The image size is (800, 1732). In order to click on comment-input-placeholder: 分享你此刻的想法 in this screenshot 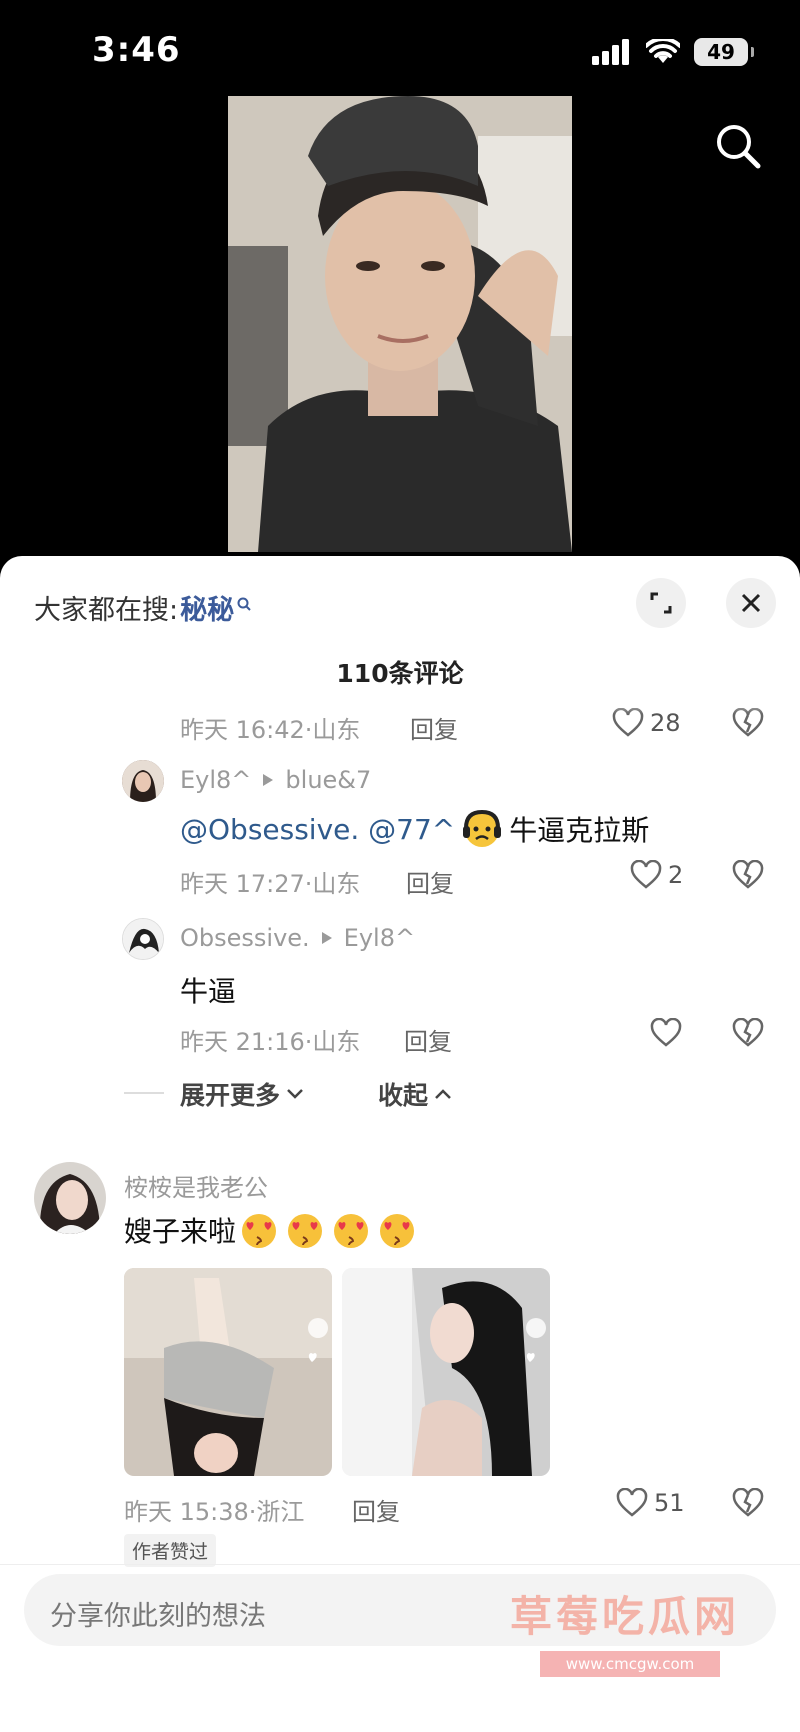, I will do `click(158, 1616)`.